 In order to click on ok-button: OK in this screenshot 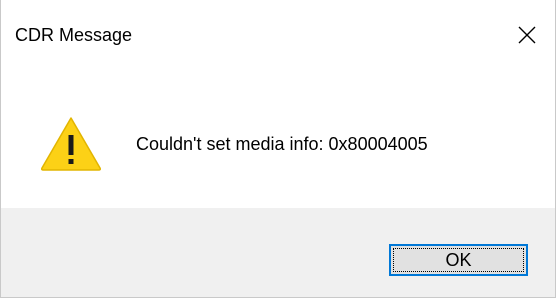, I will do `click(458, 260)`.